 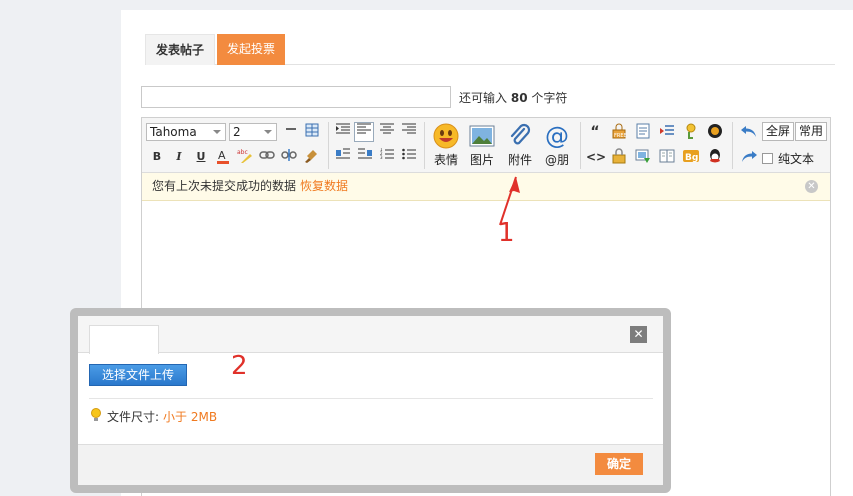 What do you see at coordinates (239, 366) in the screenshot?
I see `annotation-step-2: 2` at bounding box center [239, 366].